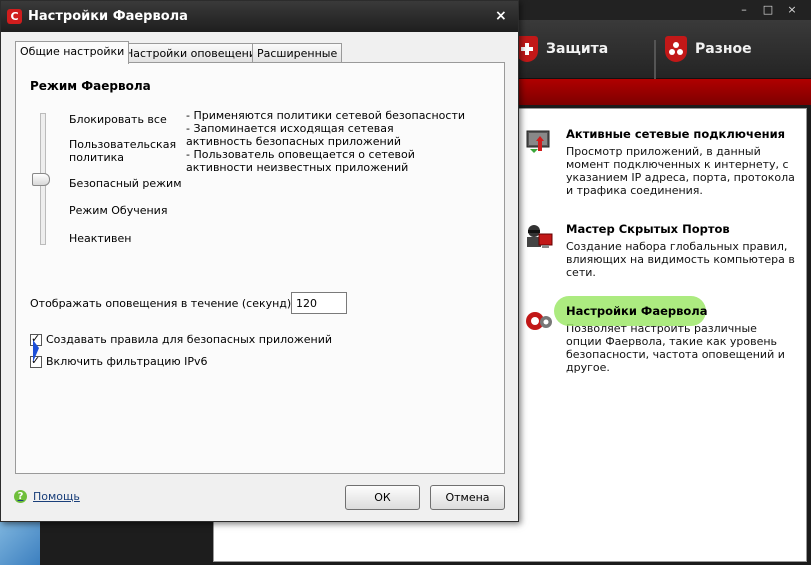  What do you see at coordinates (577, 49) in the screenshot?
I see `tab-protection-label: Защита` at bounding box center [577, 49].